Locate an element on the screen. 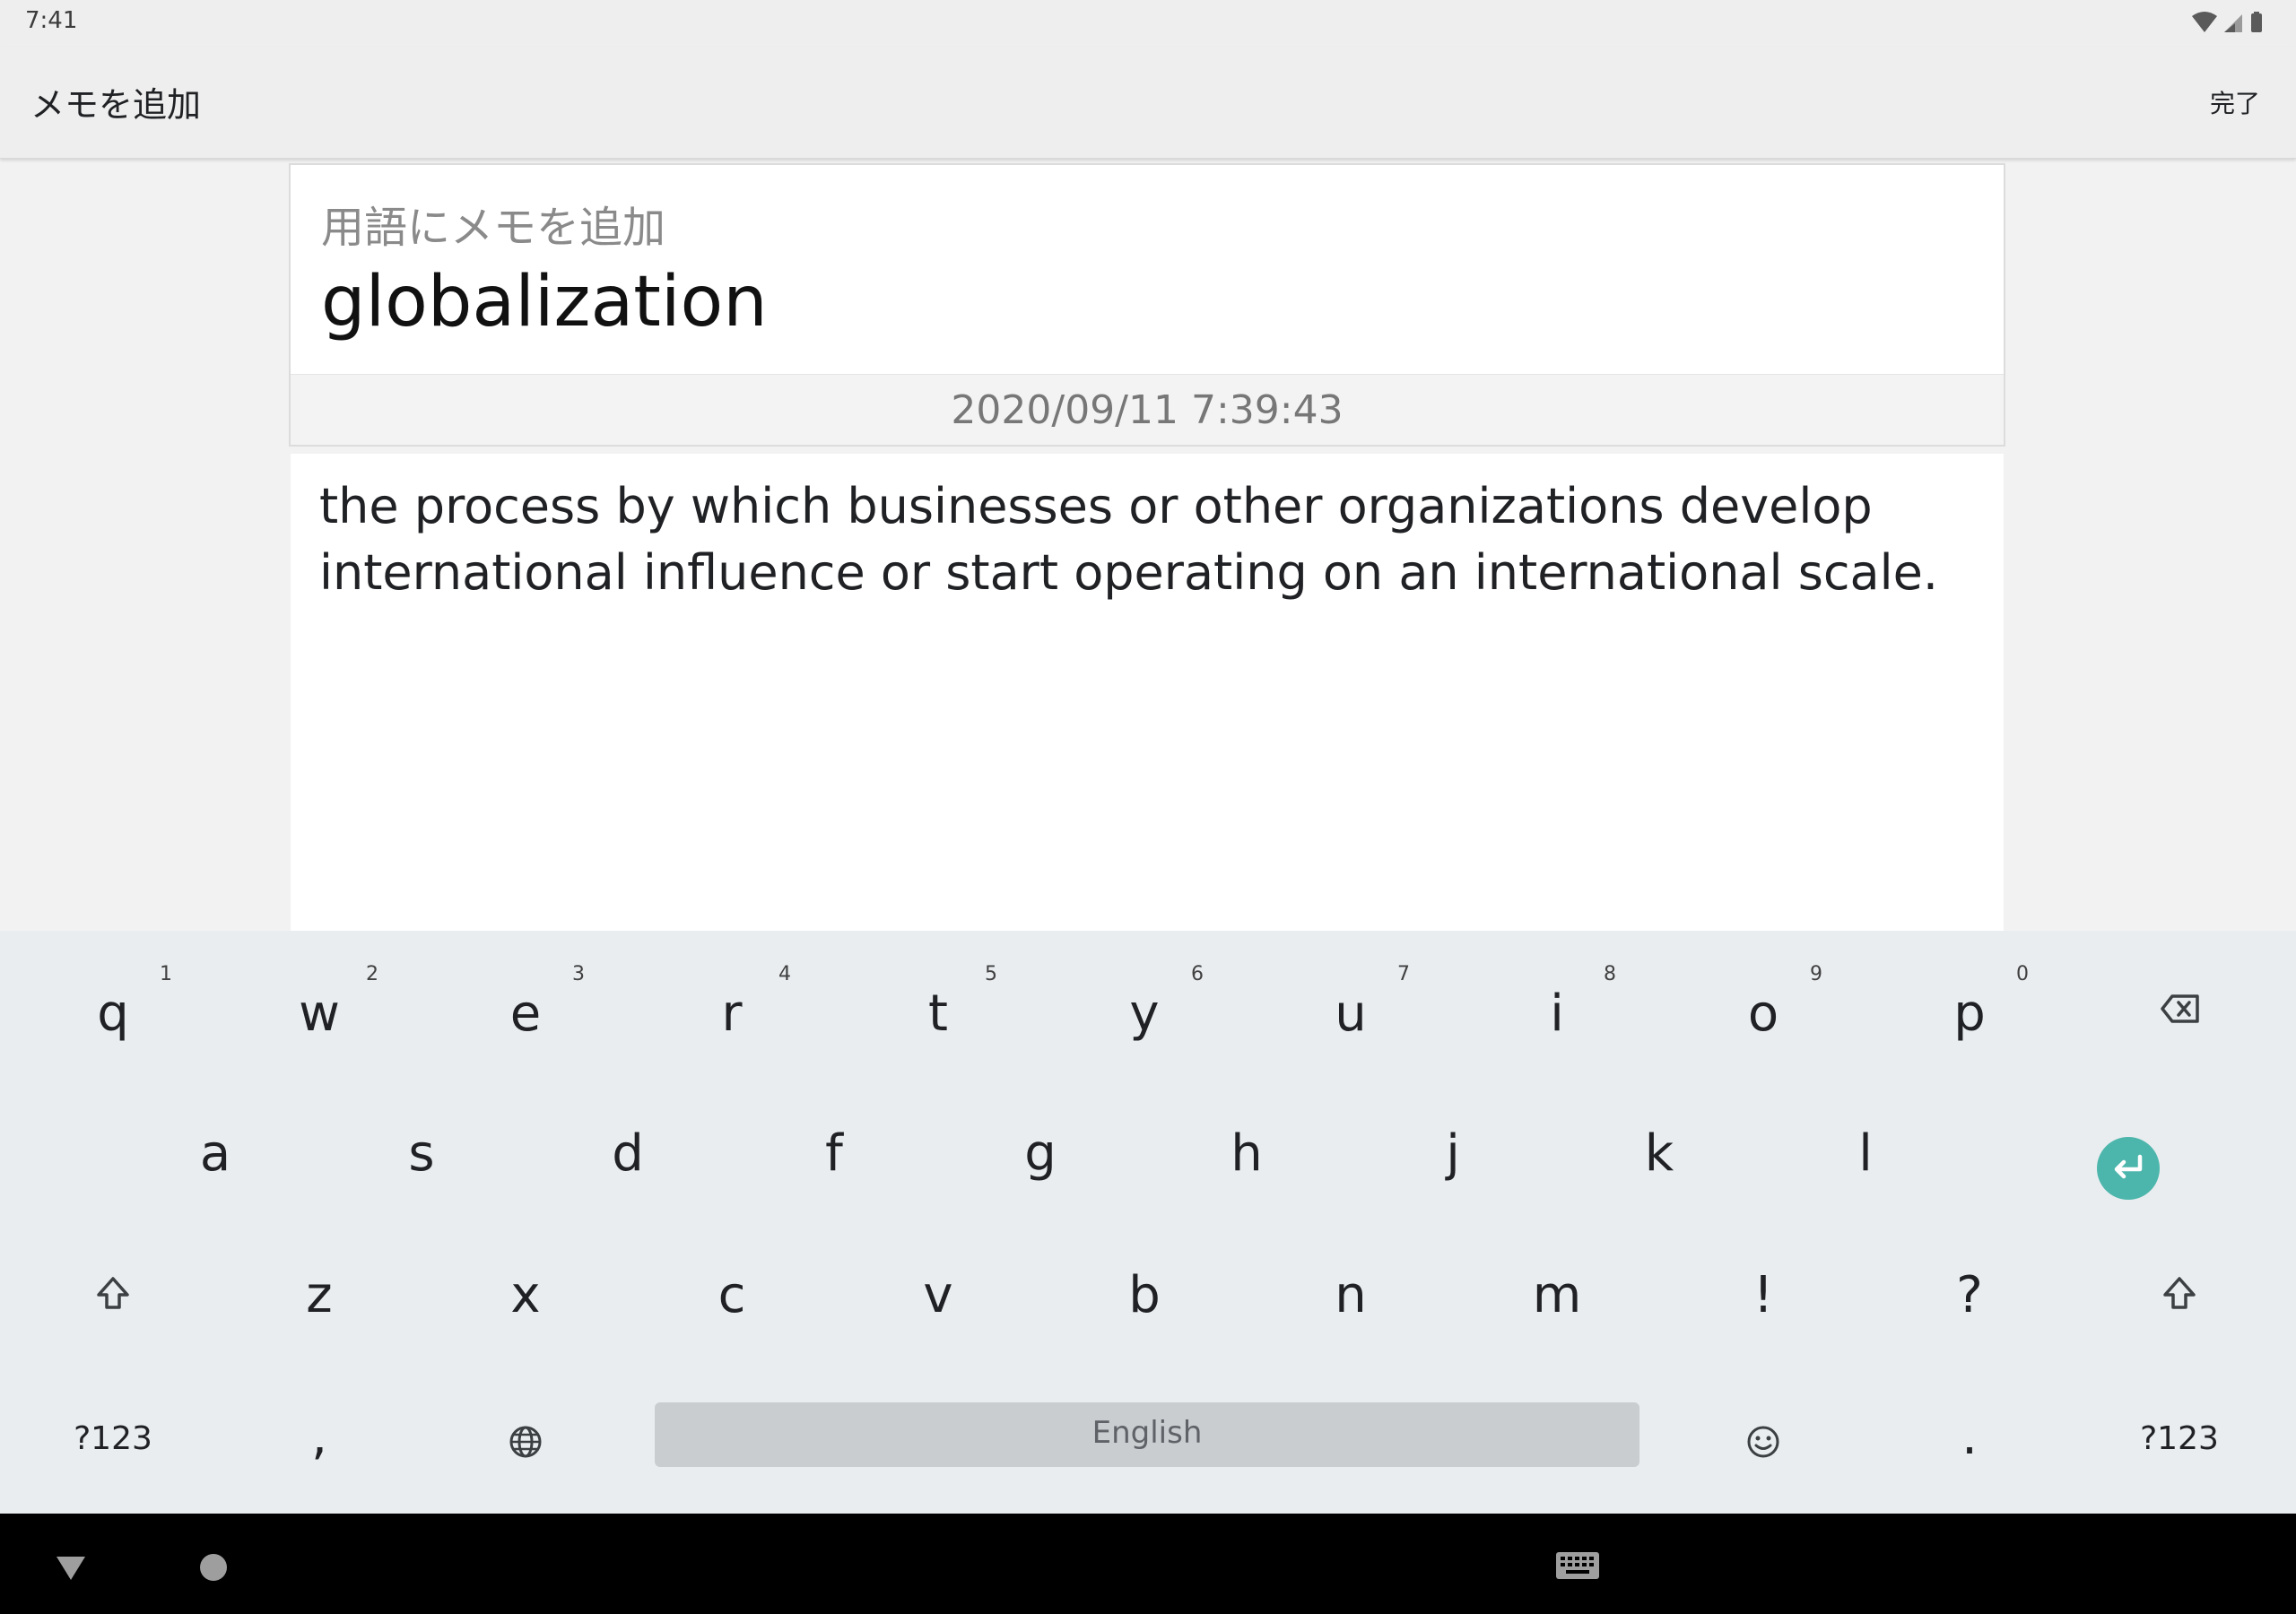  timestamp-row: 2020/09/11 7:39:43 is located at coordinates (1147, 409).